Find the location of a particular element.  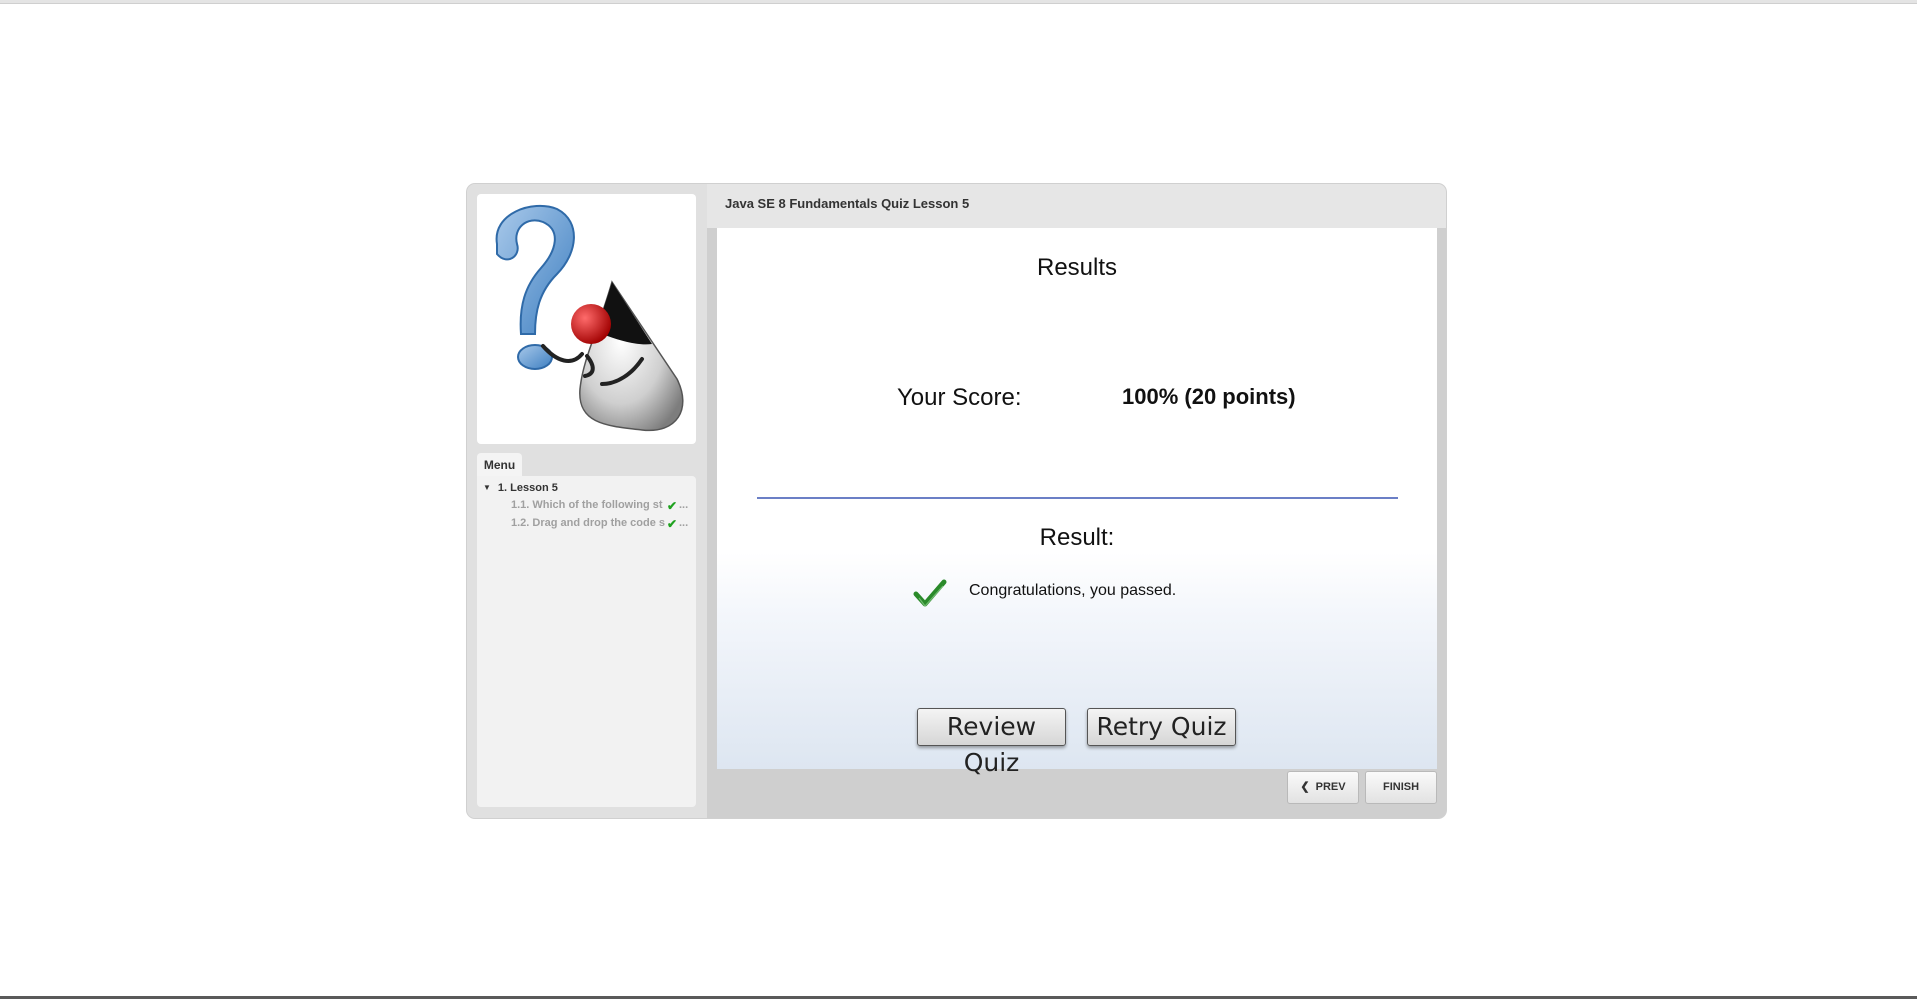

expand-triangle-icon: ▼ is located at coordinates (487, 487).